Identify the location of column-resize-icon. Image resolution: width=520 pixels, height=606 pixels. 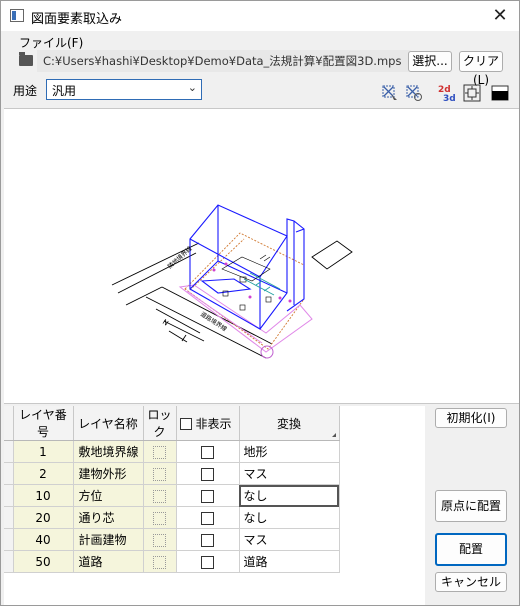
(333, 435).